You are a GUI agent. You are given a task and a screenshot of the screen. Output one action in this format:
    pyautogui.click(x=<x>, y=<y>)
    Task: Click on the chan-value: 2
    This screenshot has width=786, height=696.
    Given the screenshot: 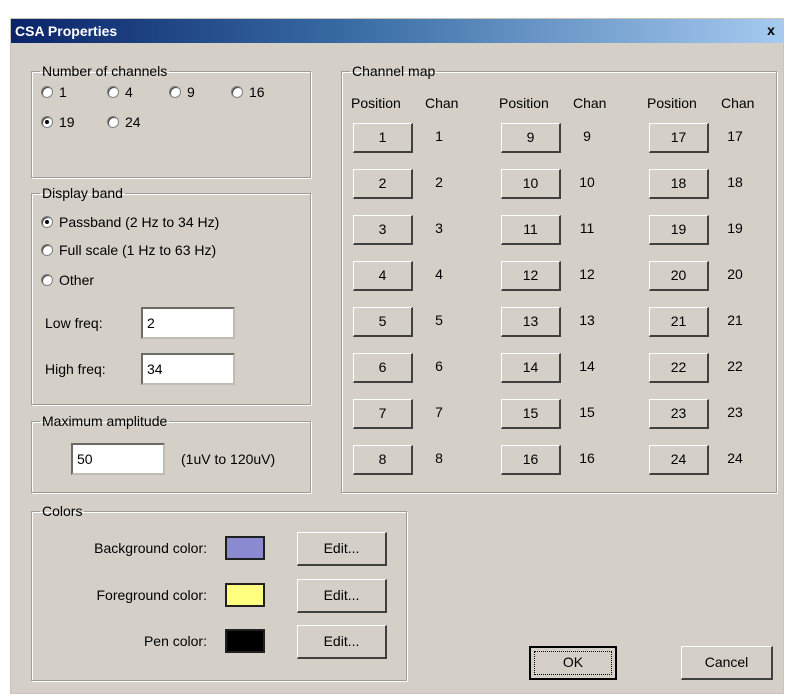 What is the action you would take?
    pyautogui.click(x=439, y=182)
    